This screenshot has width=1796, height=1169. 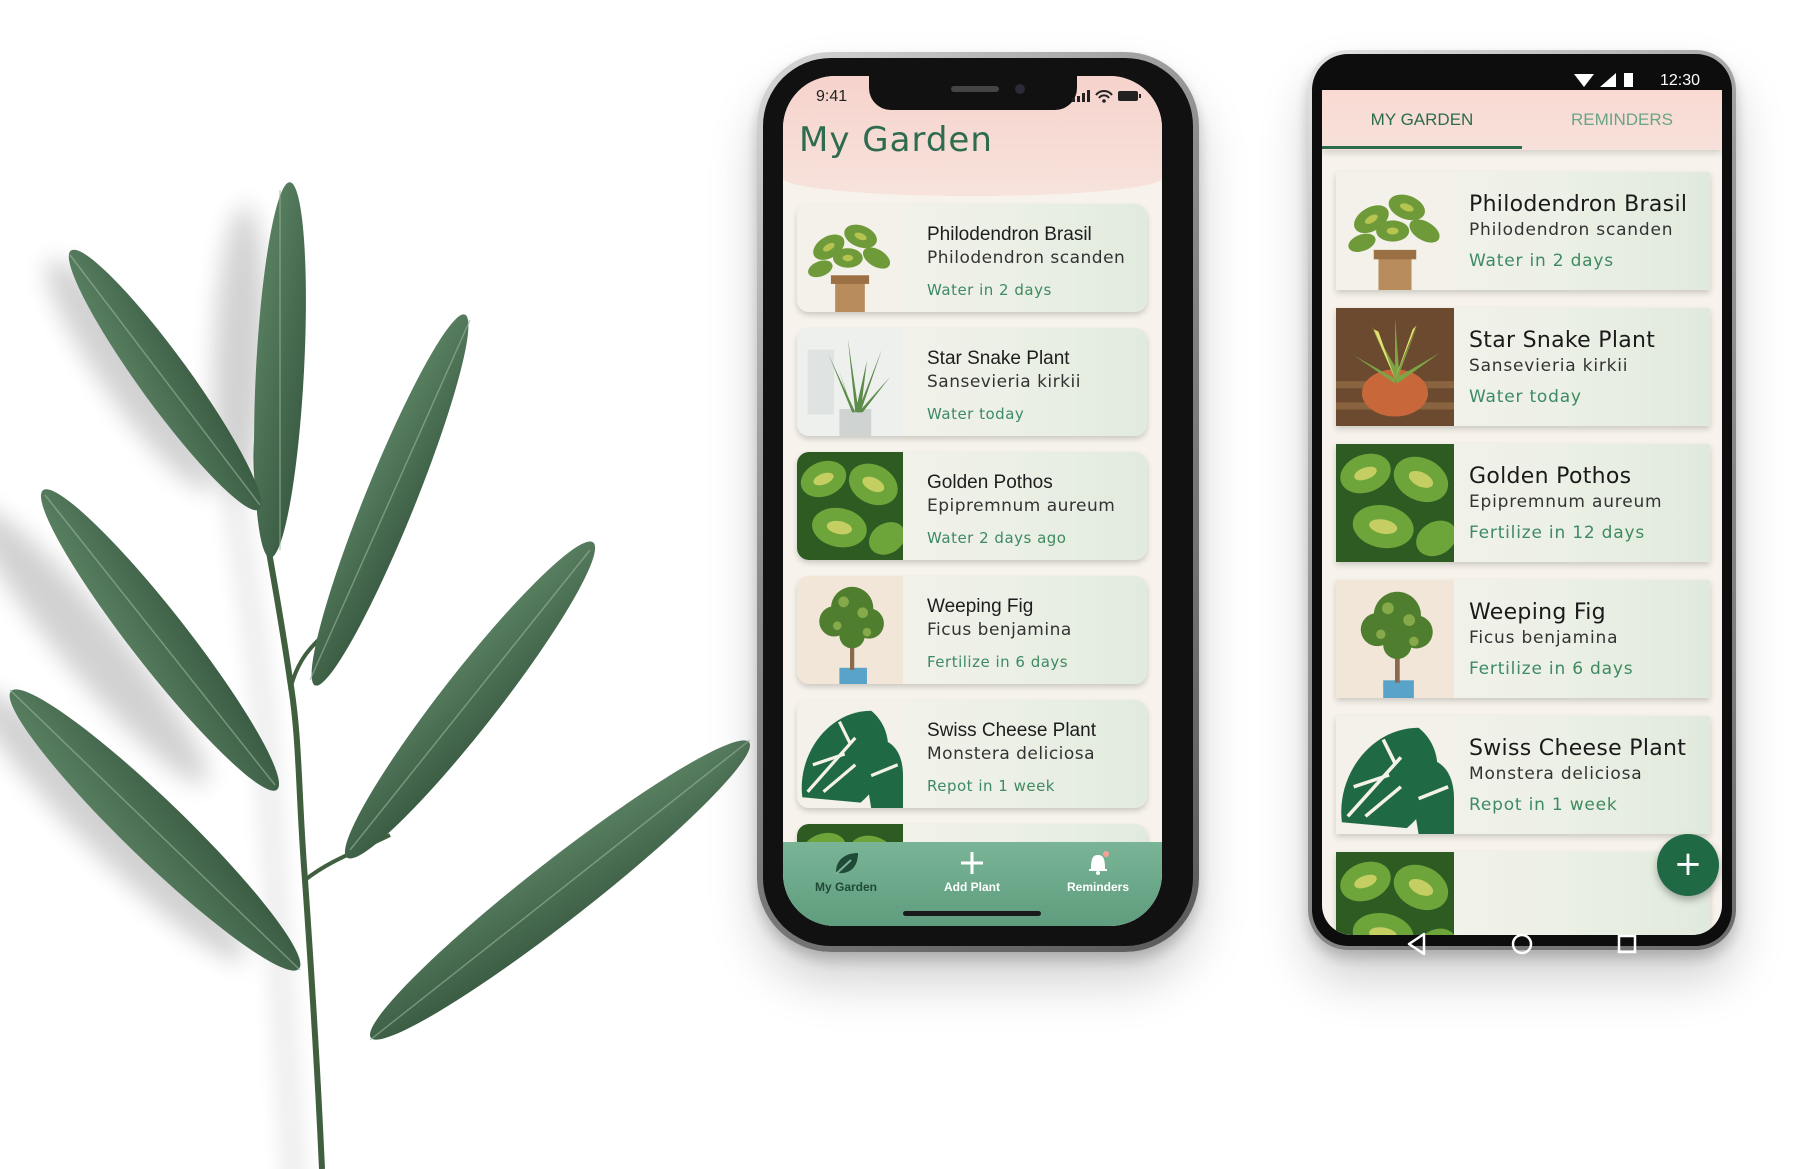 I want to click on ios-status-time: 9:41, so click(x=832, y=96).